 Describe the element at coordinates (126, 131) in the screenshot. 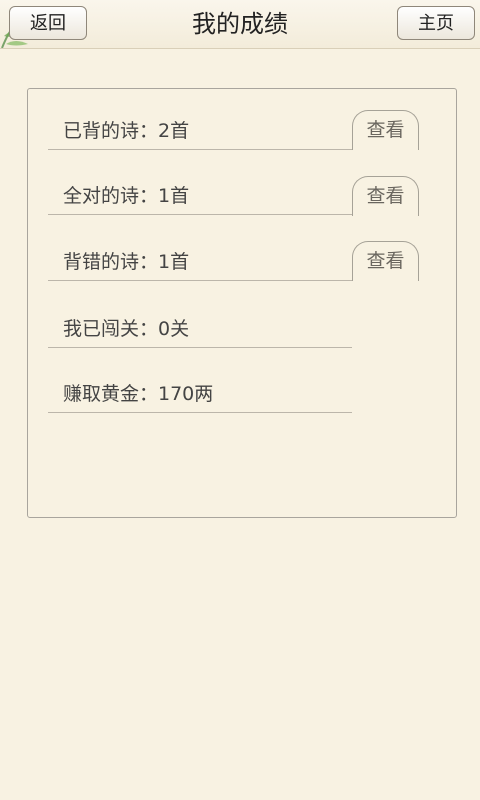

I see `stat-label: 已背的诗：2首` at that location.